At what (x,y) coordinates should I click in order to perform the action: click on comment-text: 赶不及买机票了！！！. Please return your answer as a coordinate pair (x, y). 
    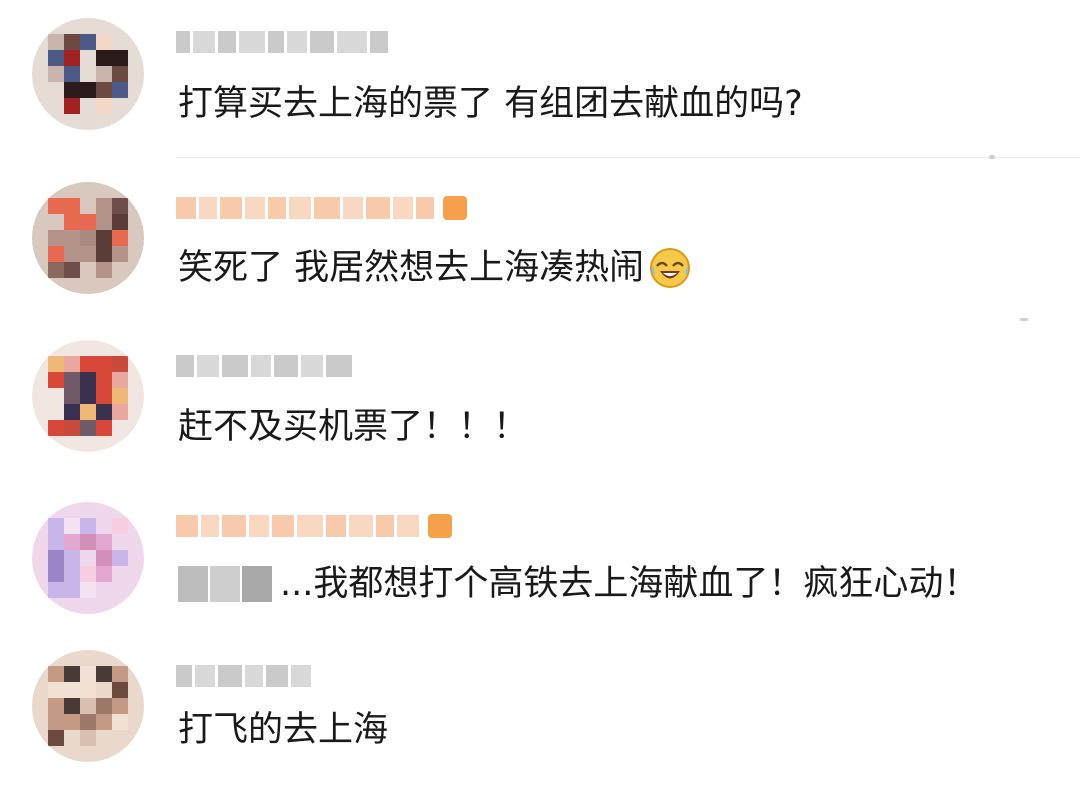
    Looking at the image, I should click on (353, 427).